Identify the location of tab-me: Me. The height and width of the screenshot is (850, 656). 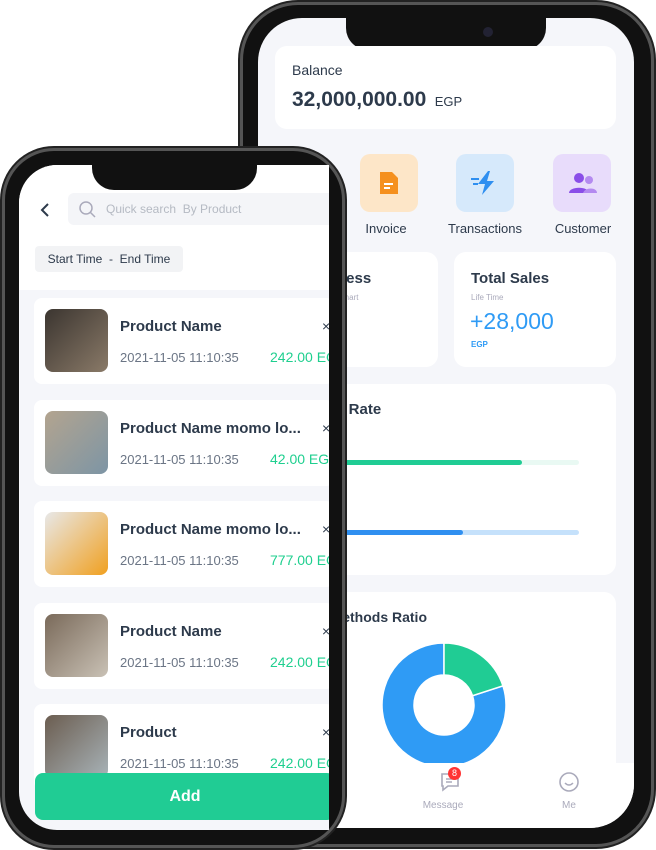
(569, 796).